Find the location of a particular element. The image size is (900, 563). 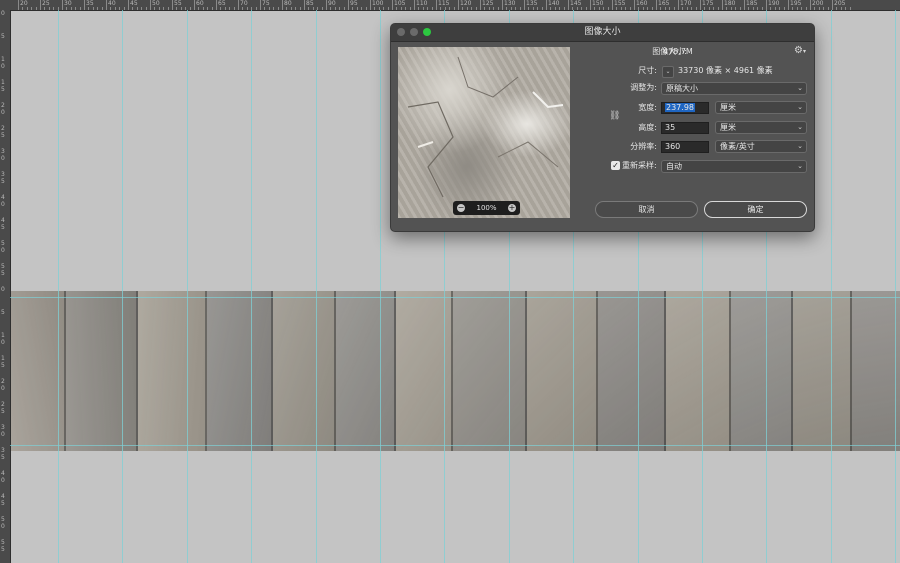

ruler-left-label: 25 is located at coordinates (3, 132).